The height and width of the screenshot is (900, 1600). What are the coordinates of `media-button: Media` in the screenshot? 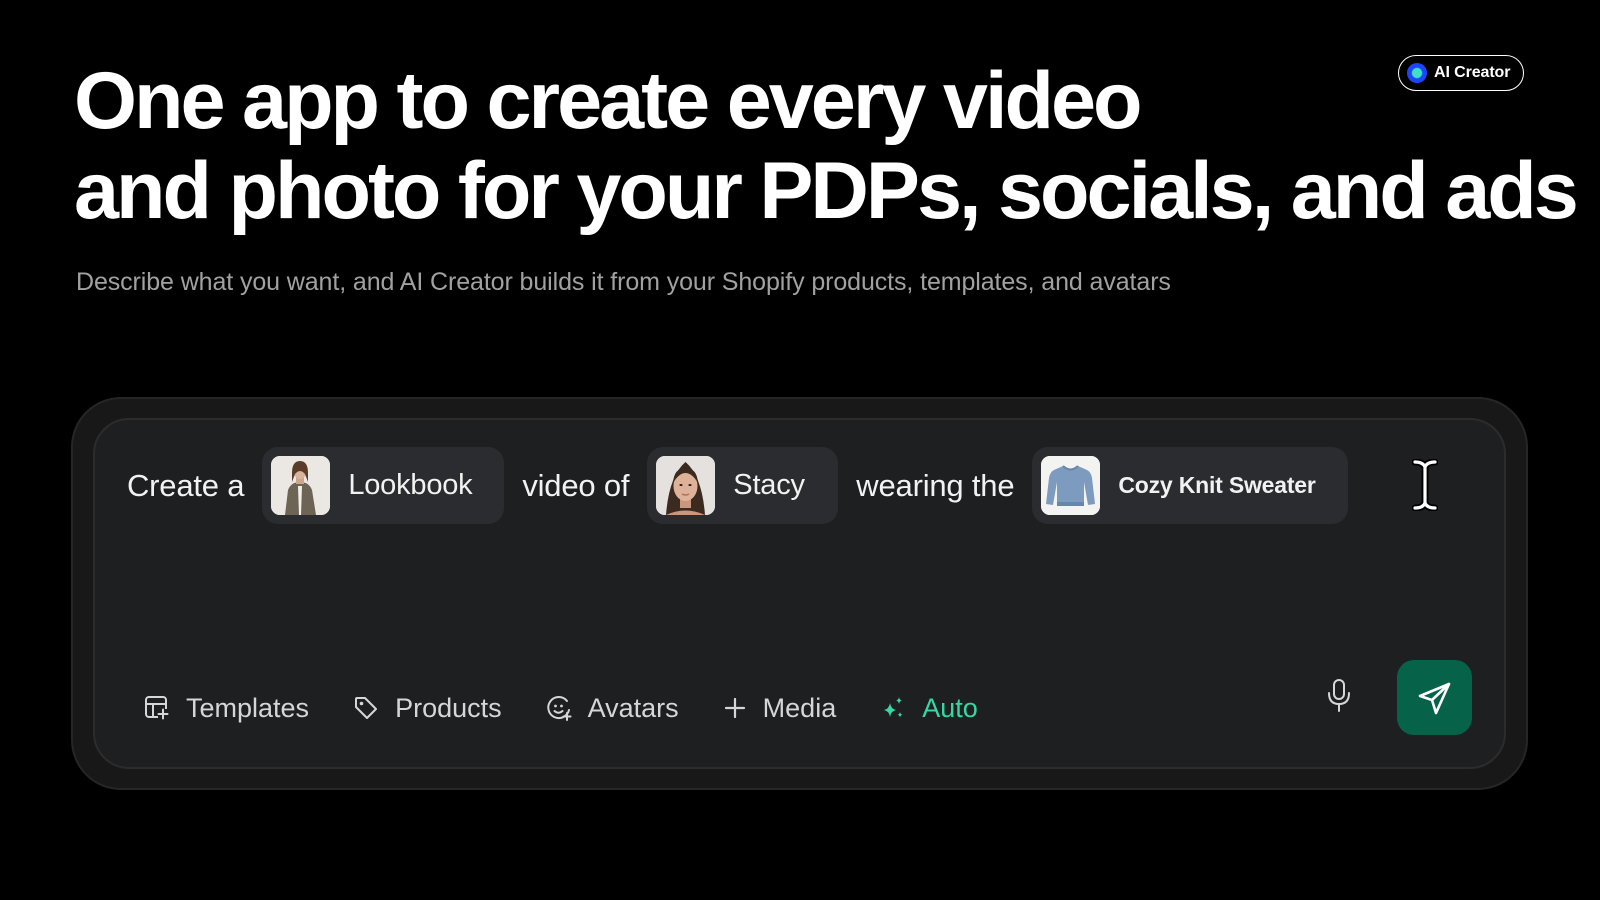 It's located at (780, 708).